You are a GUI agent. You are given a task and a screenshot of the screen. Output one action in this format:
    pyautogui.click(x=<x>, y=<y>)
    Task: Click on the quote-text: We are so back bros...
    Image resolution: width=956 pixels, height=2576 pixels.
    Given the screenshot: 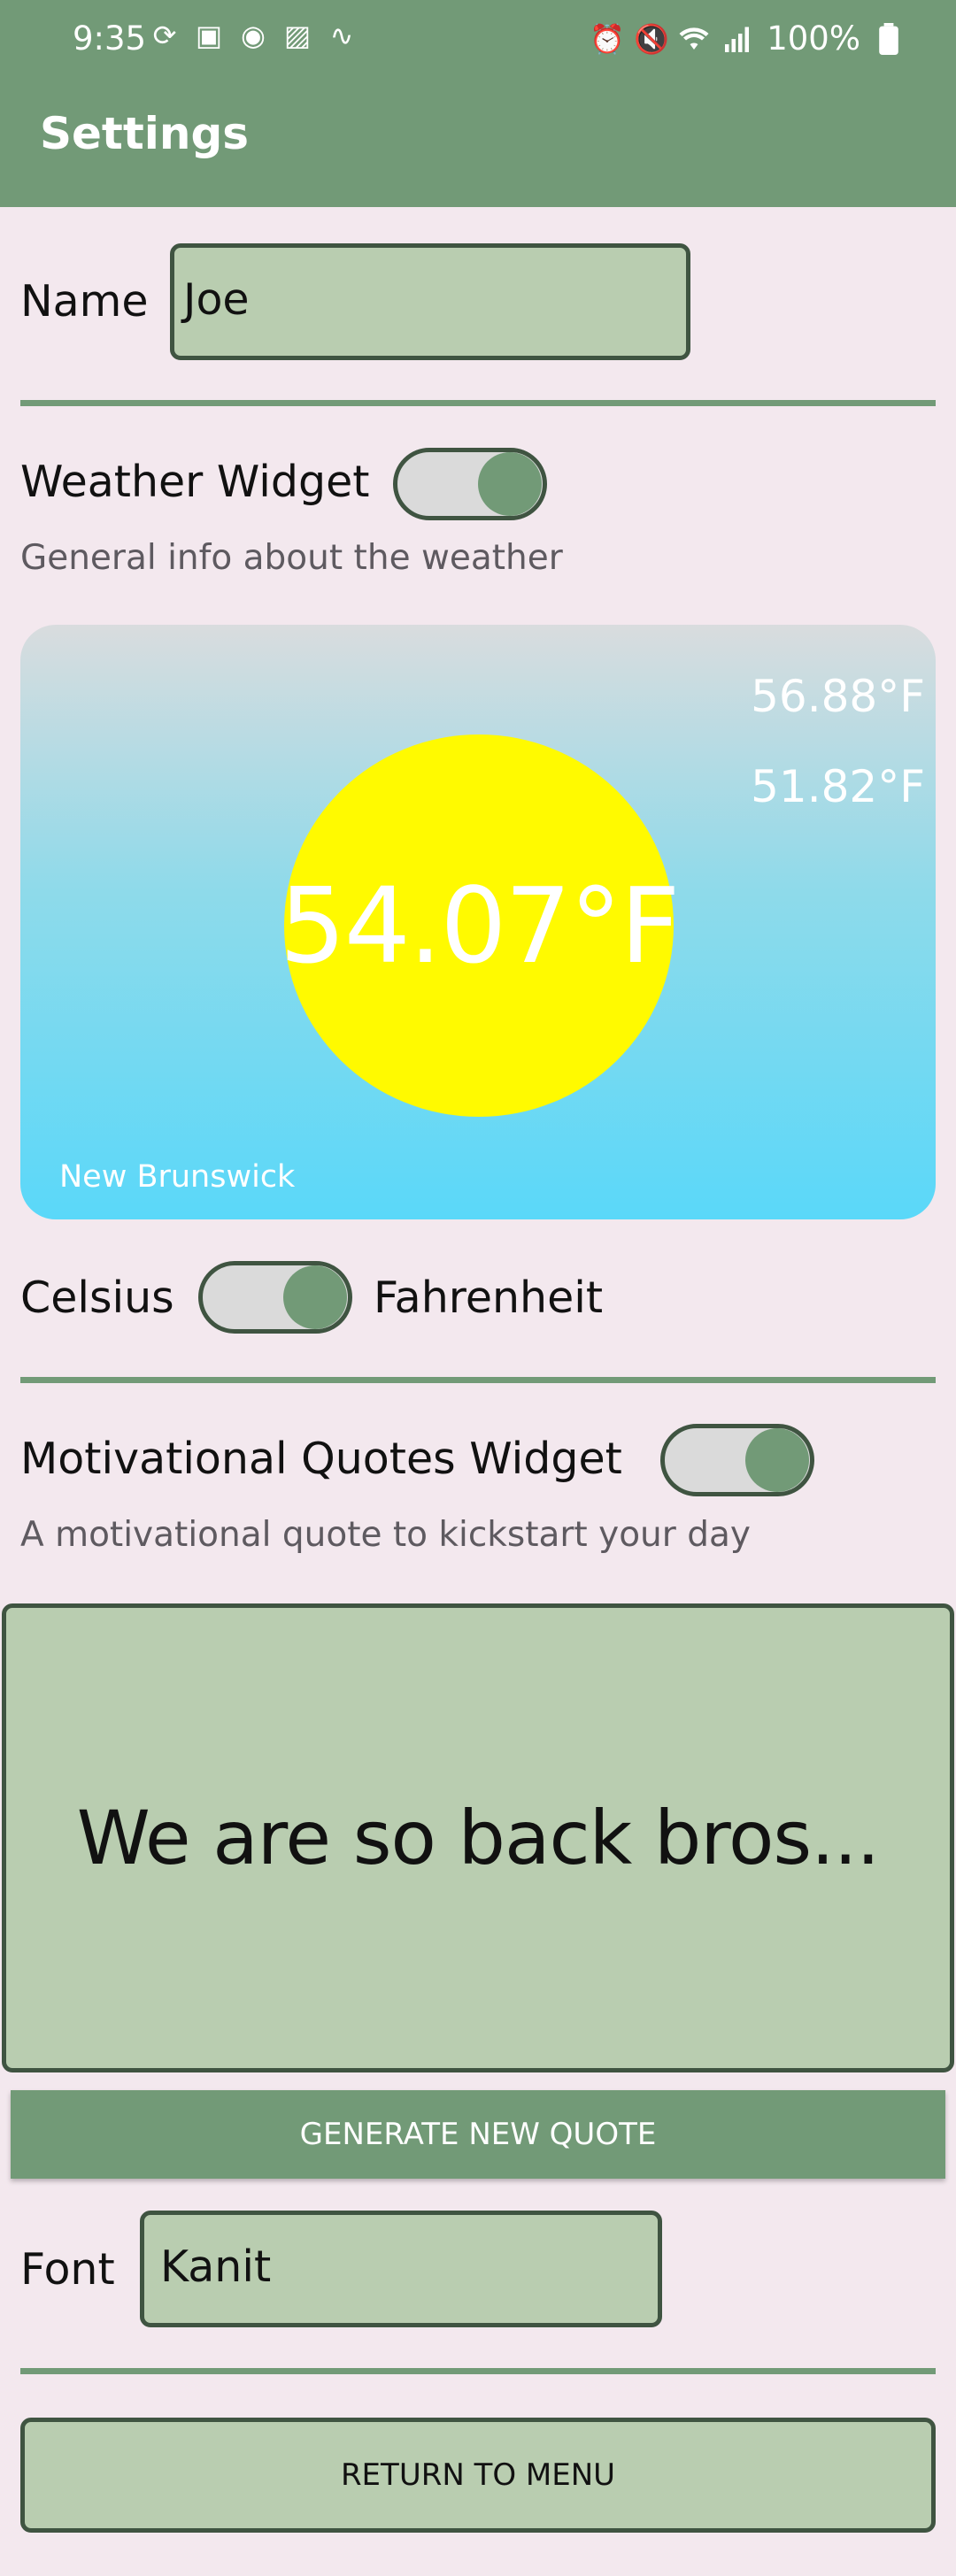 What is the action you would take?
    pyautogui.click(x=478, y=1838)
    